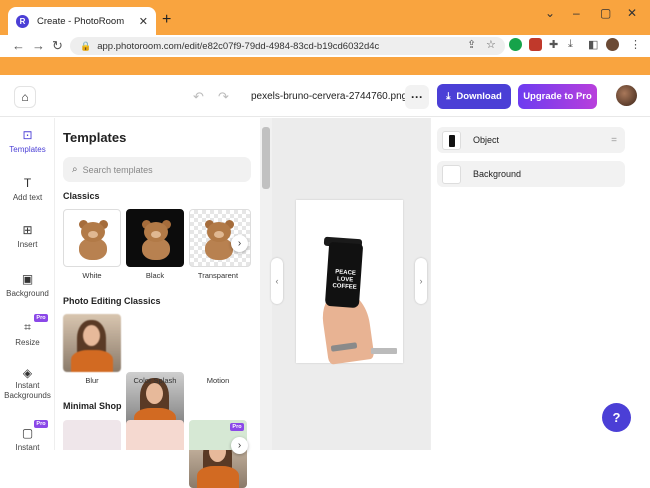  Describe the element at coordinates (218, 275) in the screenshot. I see `template-caption: Transparent` at that location.